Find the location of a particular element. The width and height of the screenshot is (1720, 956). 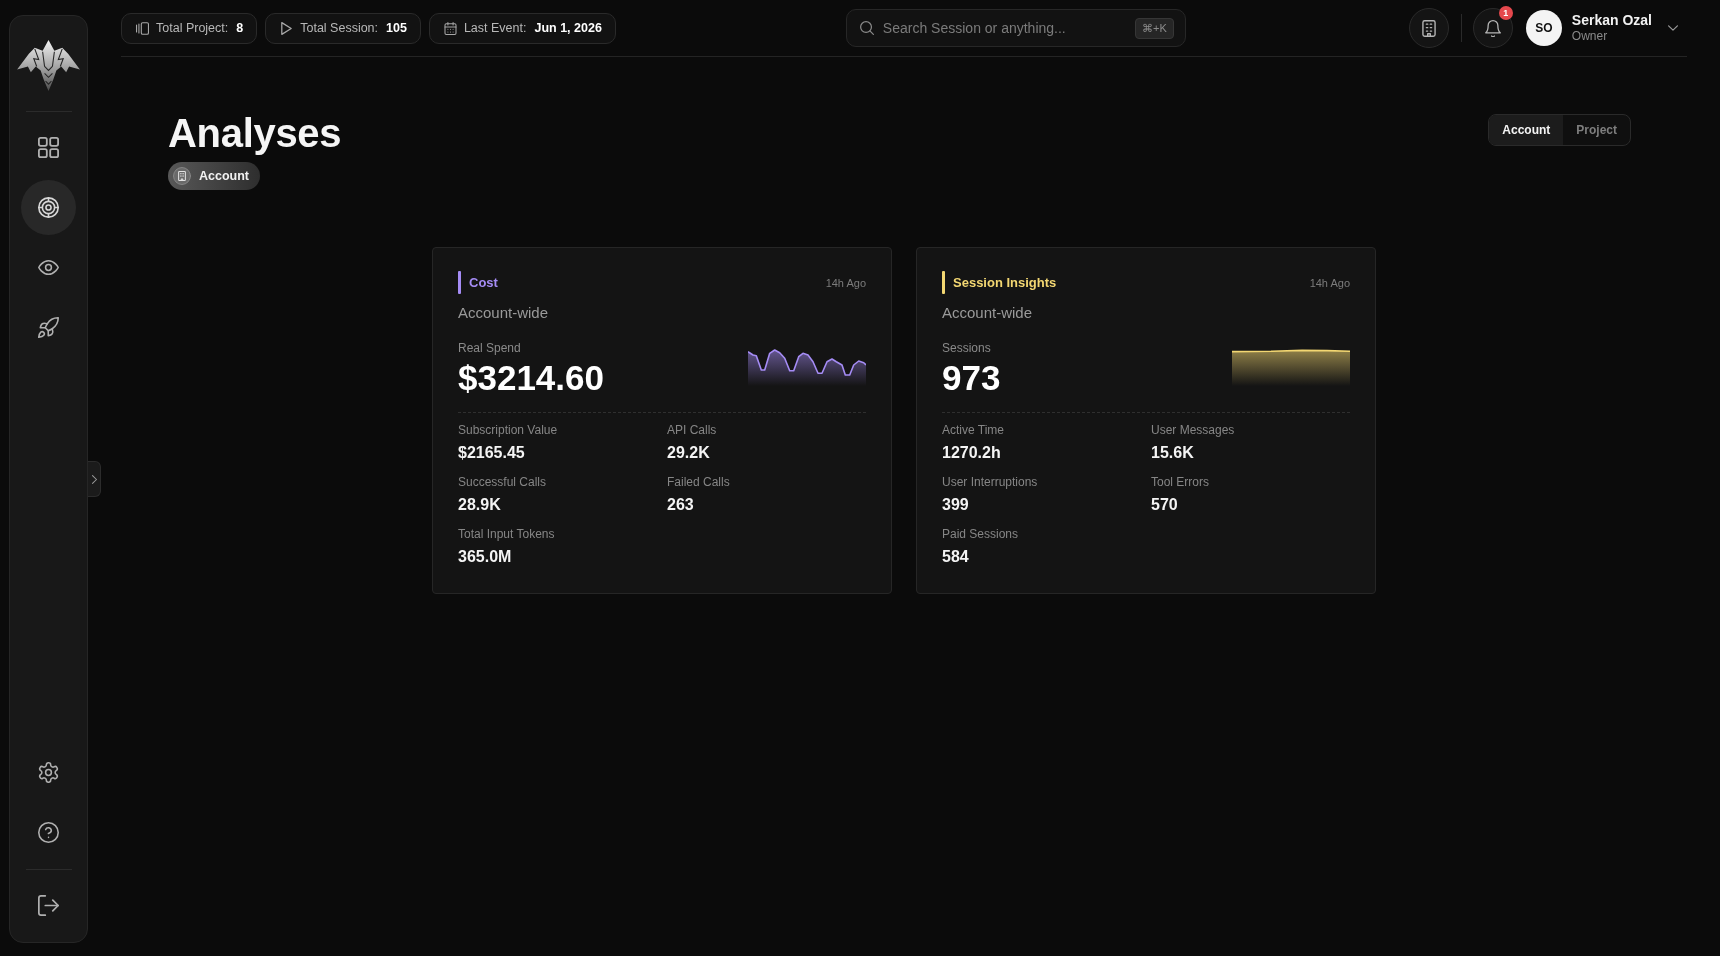

stat-value: 8 is located at coordinates (240, 28).